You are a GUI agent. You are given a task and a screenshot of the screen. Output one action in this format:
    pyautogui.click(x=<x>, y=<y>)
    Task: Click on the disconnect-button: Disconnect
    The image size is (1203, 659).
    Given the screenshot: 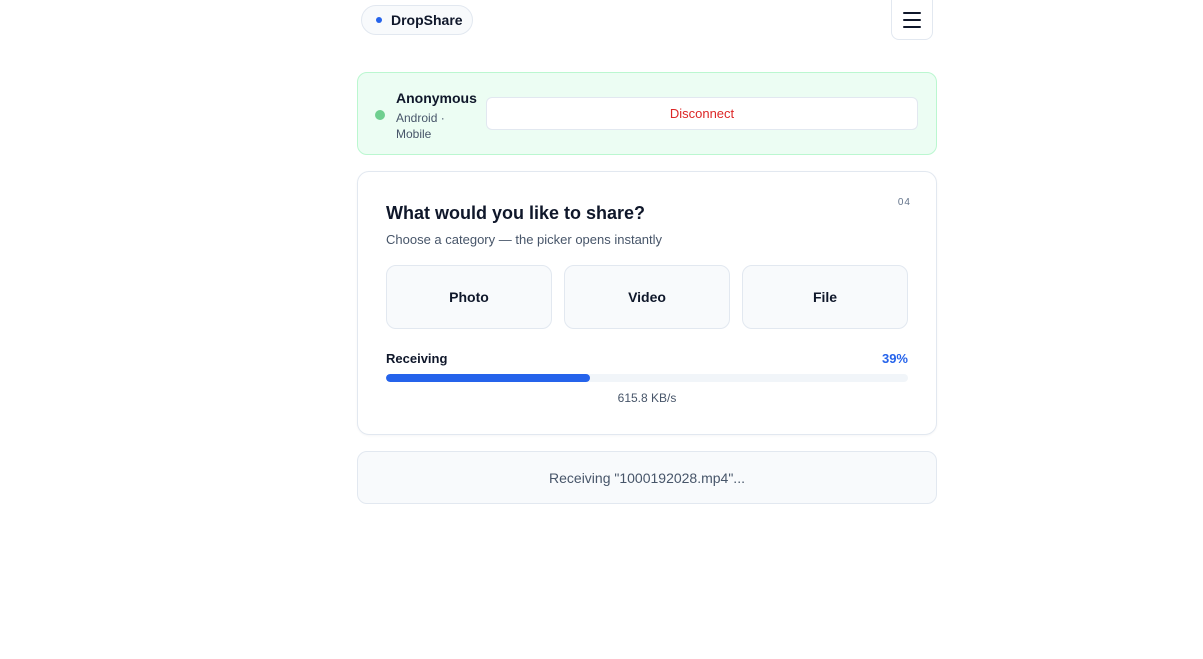 What is the action you would take?
    pyautogui.click(x=702, y=113)
    